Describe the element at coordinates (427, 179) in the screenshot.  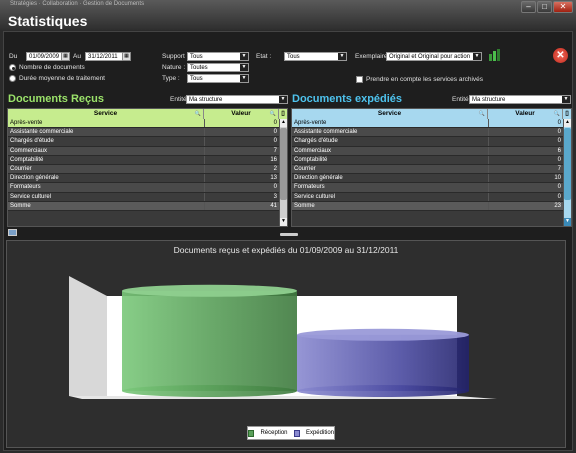
I see `table-row: Direction générale 10` at that location.